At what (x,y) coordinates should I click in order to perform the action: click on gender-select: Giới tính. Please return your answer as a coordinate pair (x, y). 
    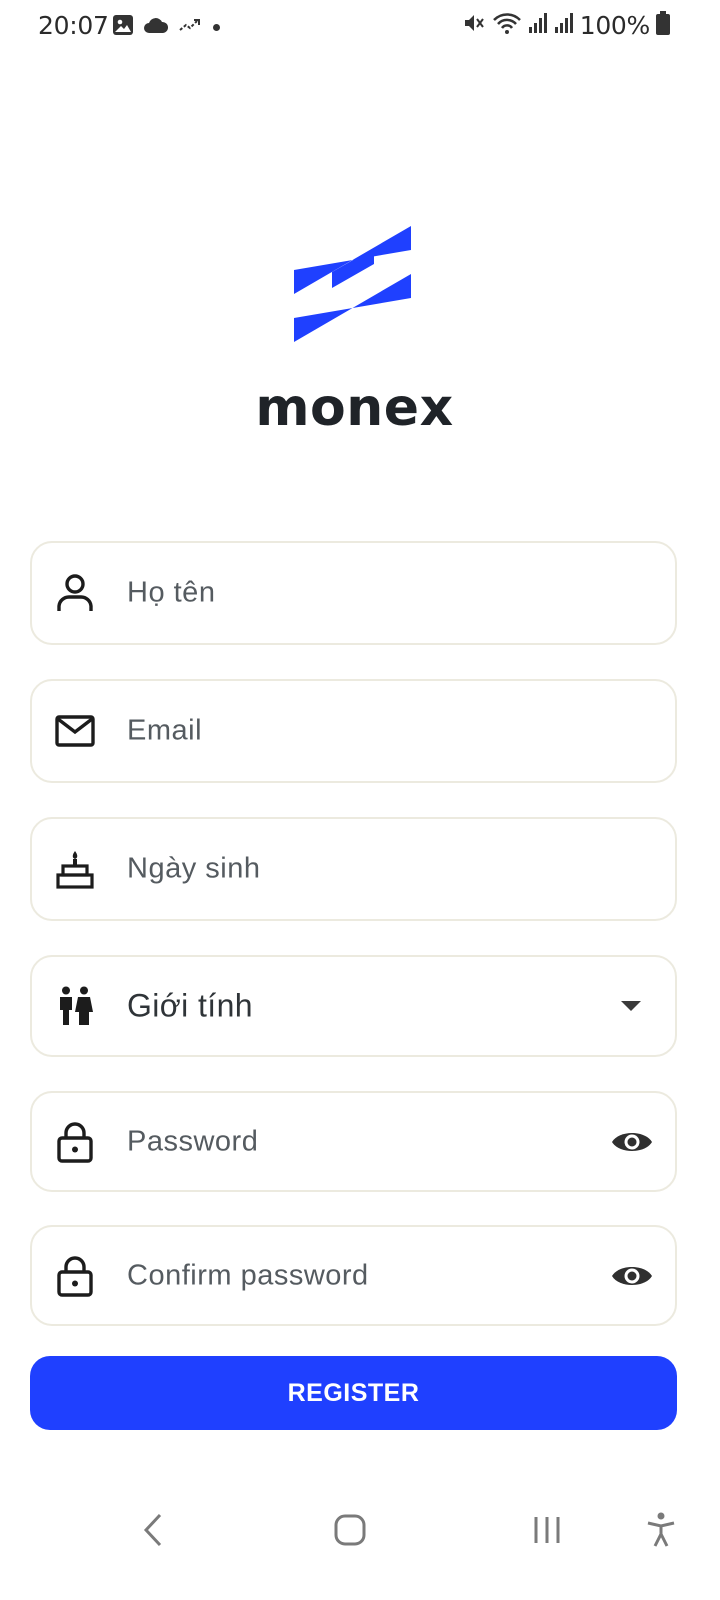
    Looking at the image, I should click on (353, 1006).